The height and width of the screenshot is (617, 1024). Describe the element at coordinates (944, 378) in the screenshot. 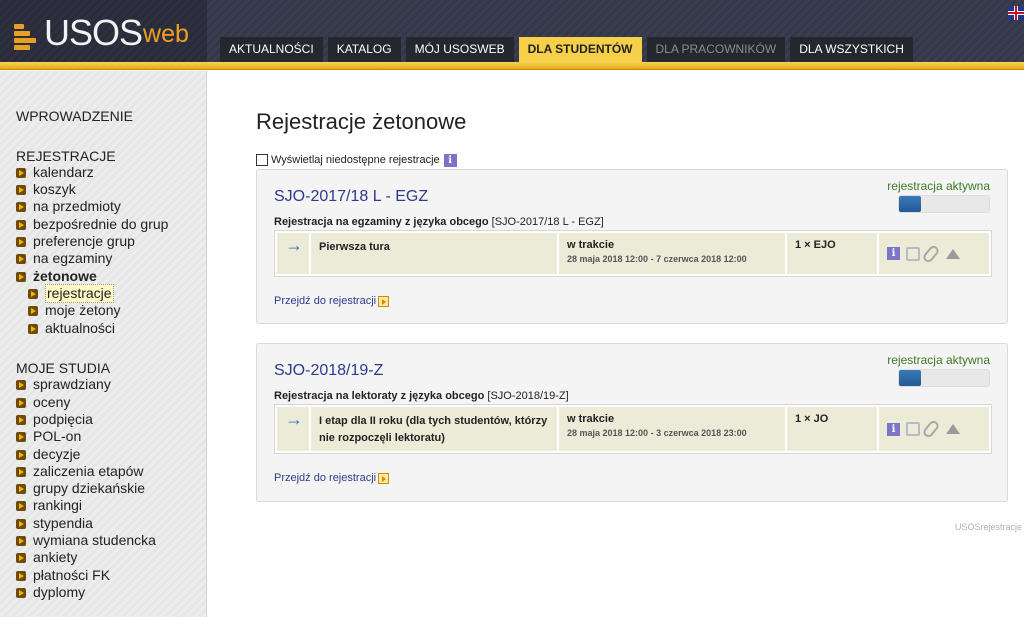

I see `status-indicator` at that location.